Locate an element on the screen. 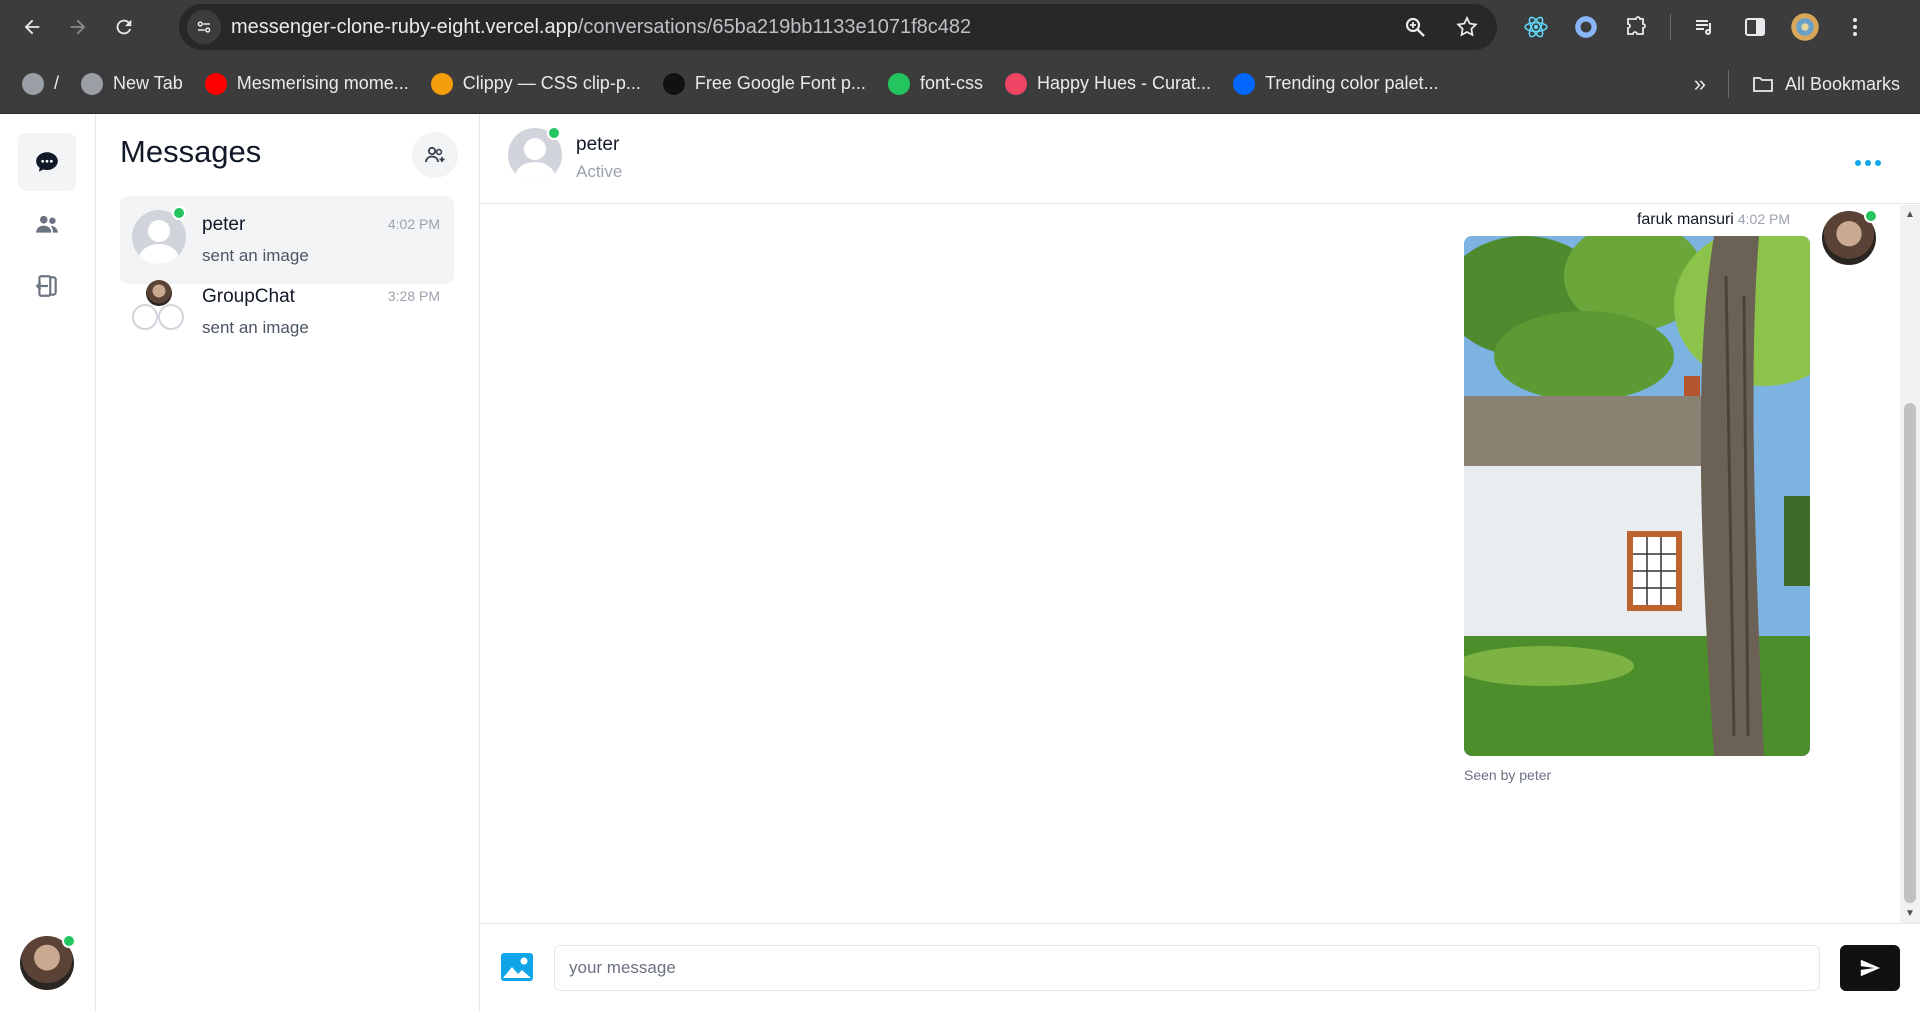 The image size is (1920, 1012). more-horizontal-icon is located at coordinates (1868, 163).